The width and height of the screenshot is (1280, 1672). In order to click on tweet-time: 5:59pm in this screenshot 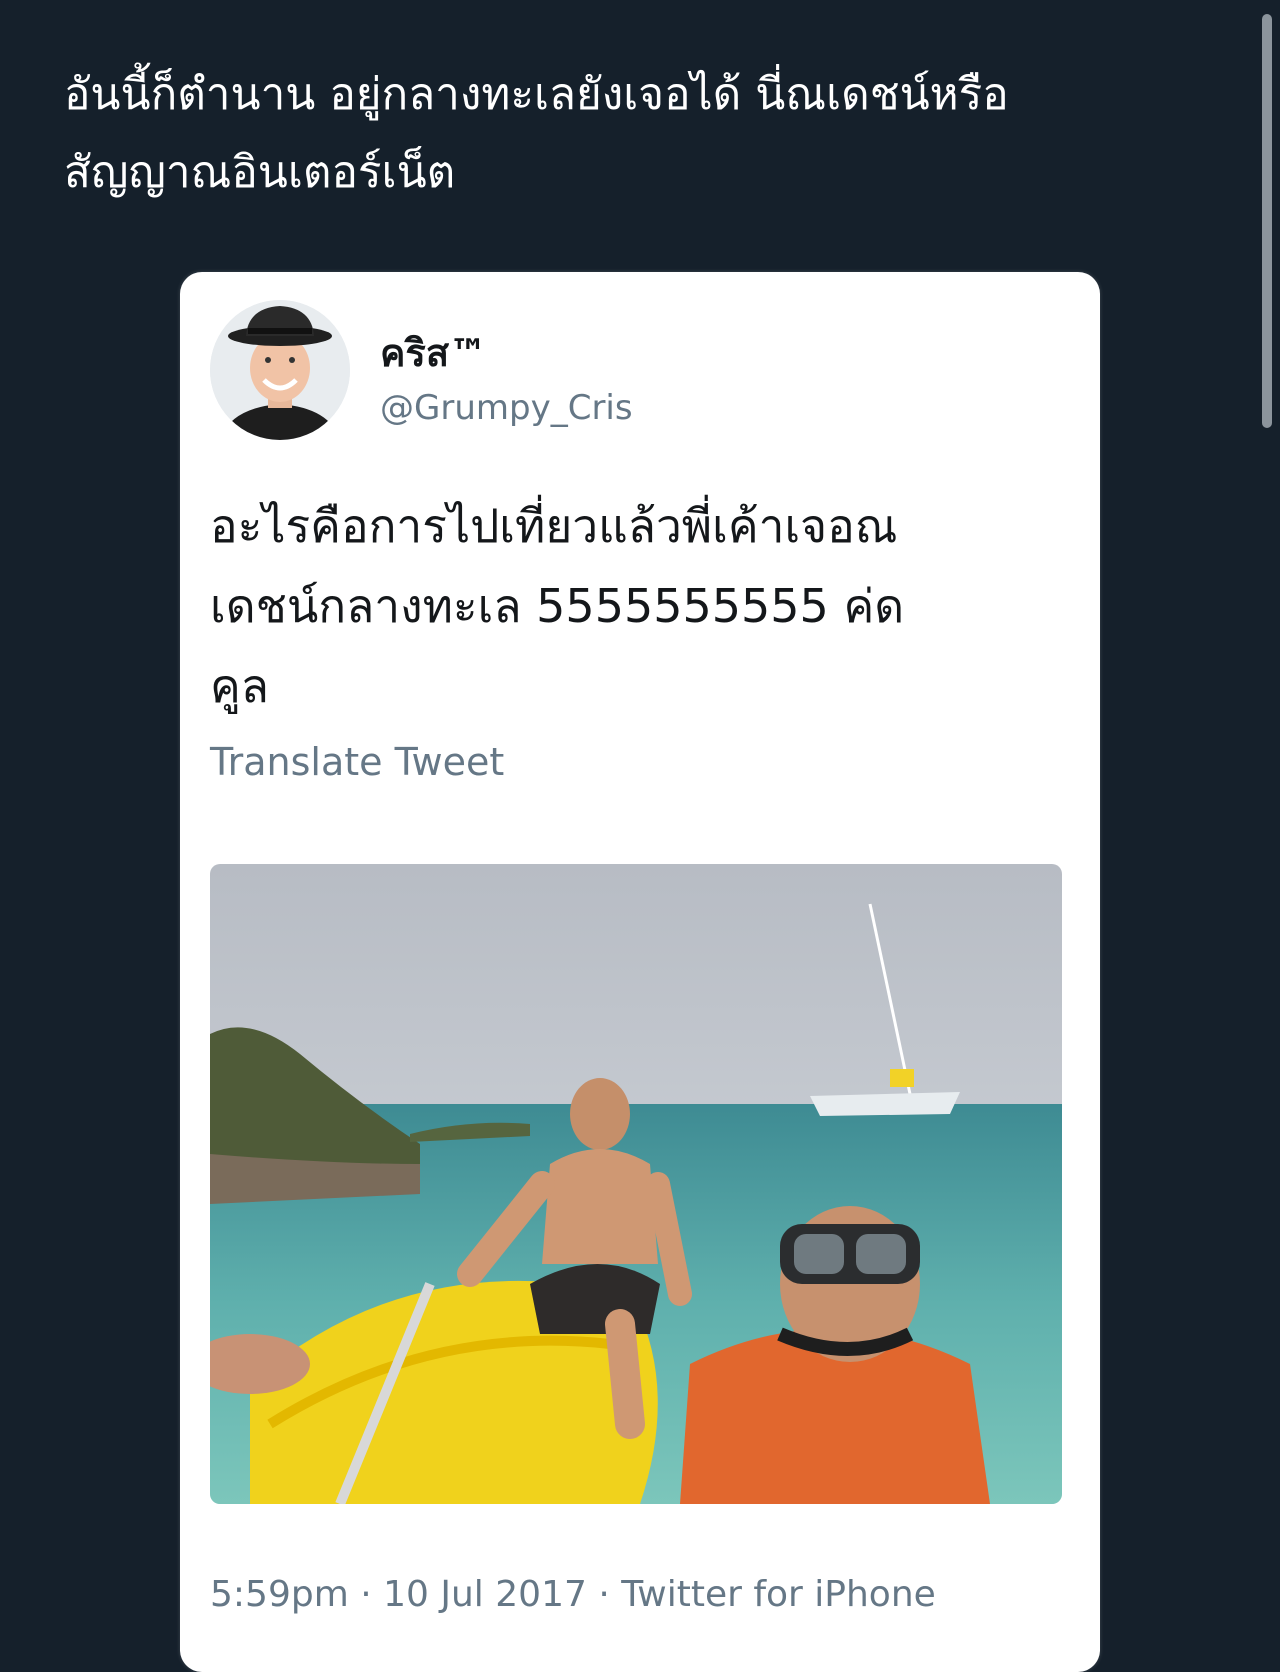, I will do `click(279, 1594)`.